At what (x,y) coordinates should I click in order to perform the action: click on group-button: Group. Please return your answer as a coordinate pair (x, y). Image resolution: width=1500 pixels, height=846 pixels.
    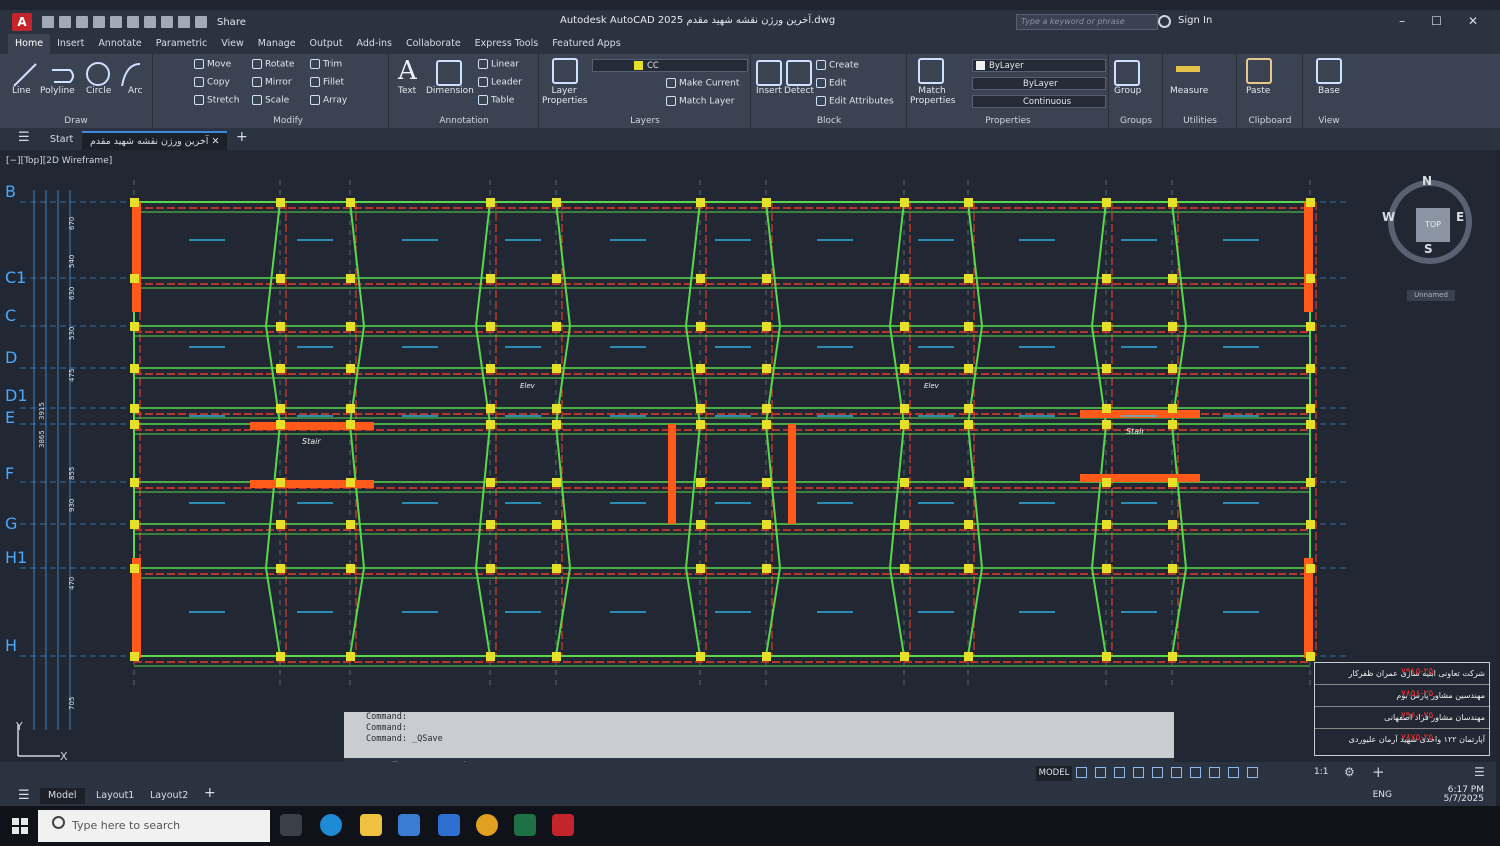
    Looking at the image, I should click on (1127, 91).